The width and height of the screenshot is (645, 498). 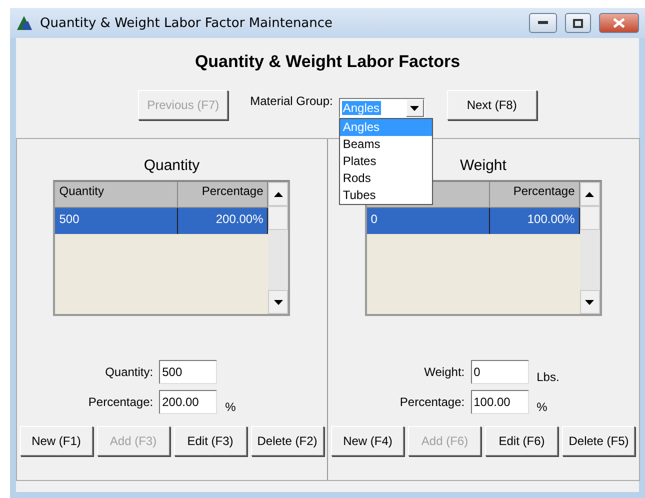 I want to click on dropdown-value: Angles, so click(x=361, y=108).